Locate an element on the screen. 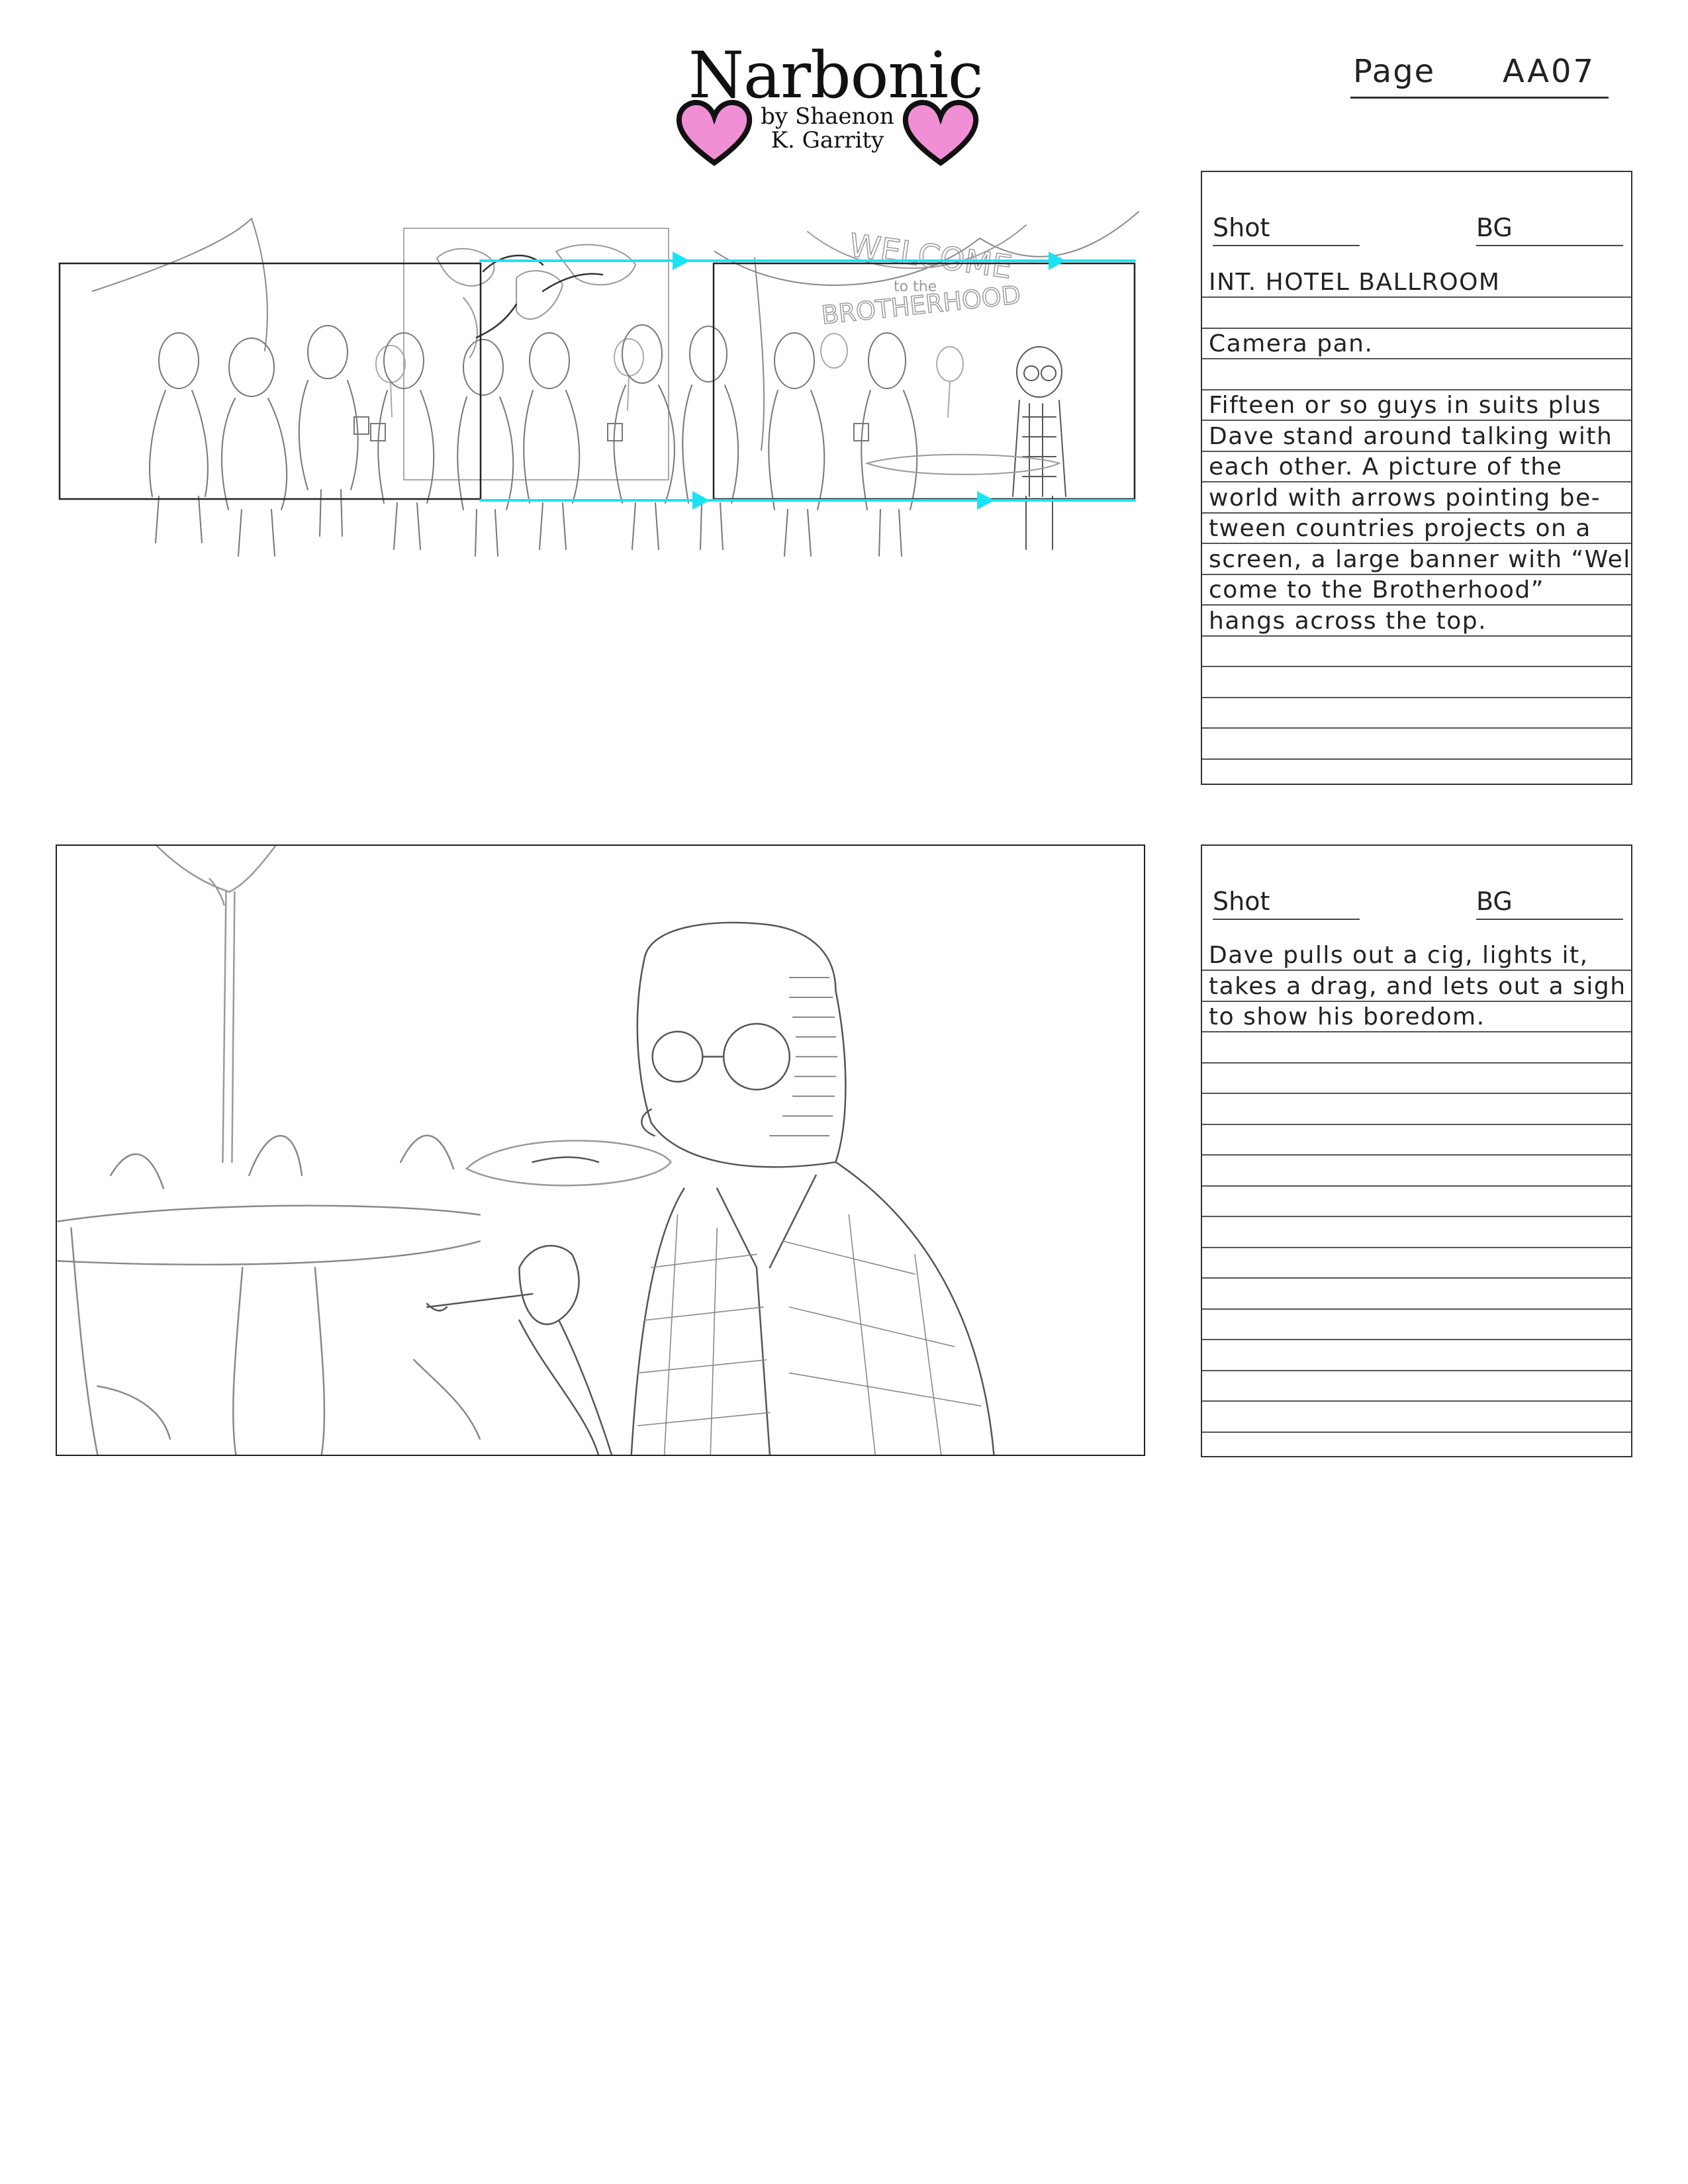 The image size is (1688, 2184). shot-label-2: Shot is located at coordinates (1241, 901).